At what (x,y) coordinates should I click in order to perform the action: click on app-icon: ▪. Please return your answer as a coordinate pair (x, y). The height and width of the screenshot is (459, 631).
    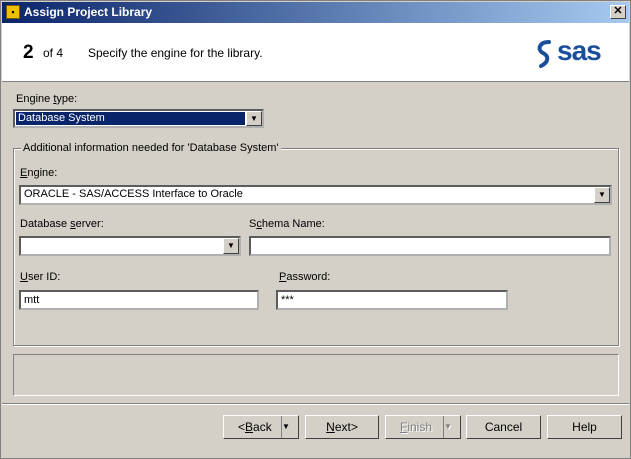
    Looking at the image, I should click on (13, 12).